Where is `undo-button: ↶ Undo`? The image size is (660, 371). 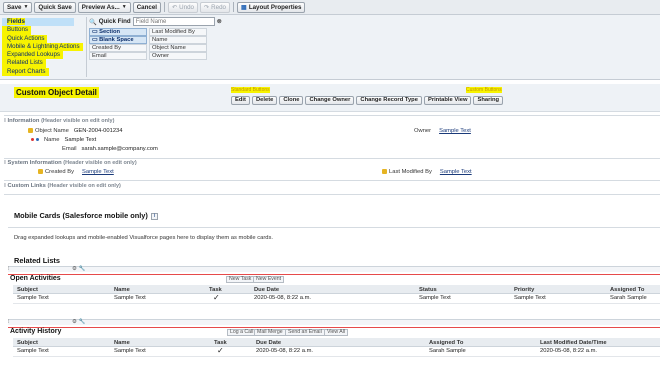
undo-button: ↶ Undo is located at coordinates (182, 7).